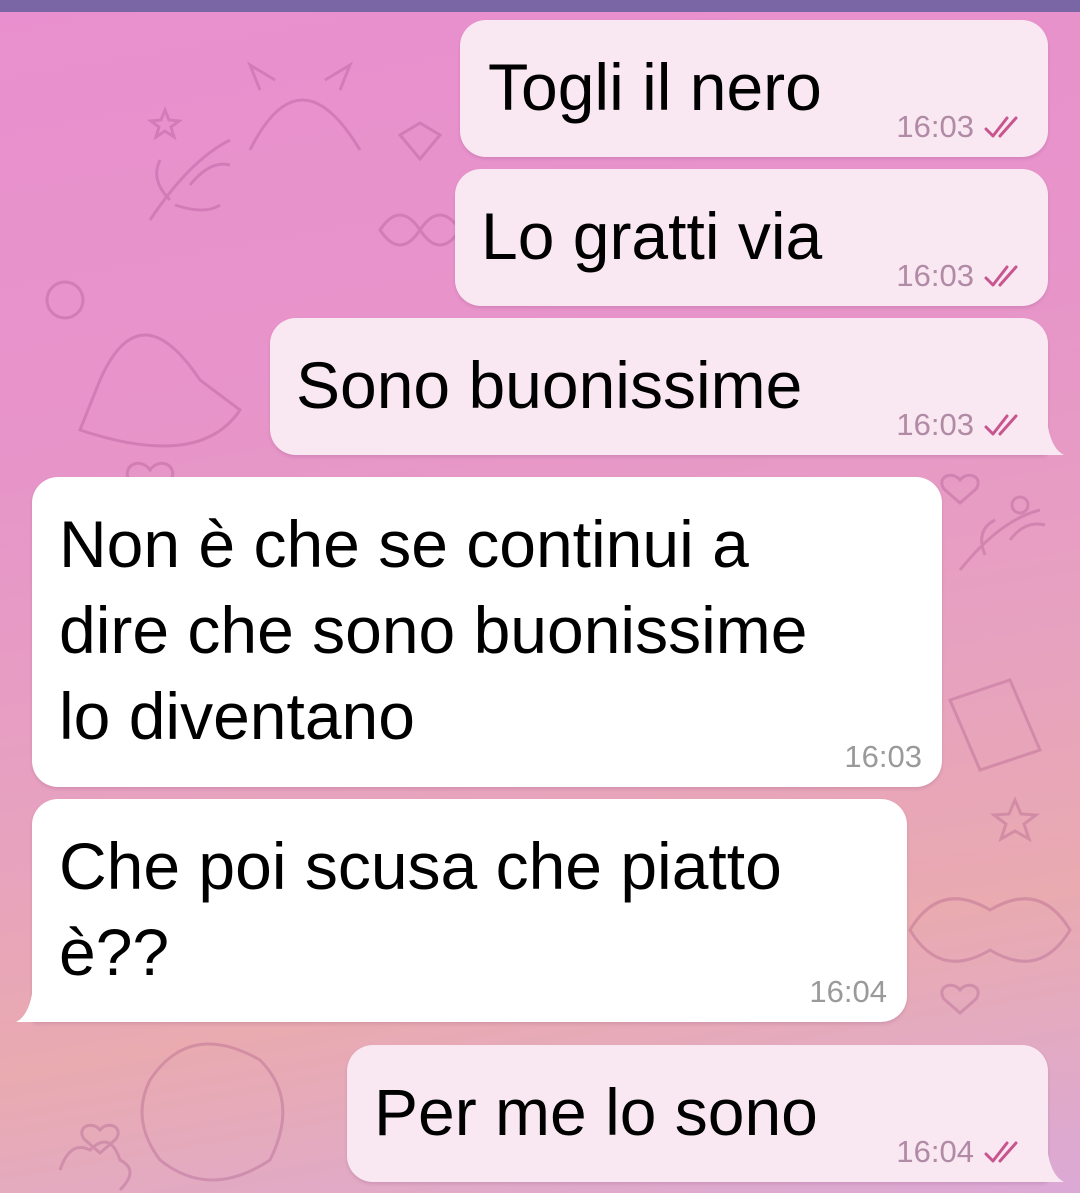 This screenshot has height=1193, width=1080. I want to click on outgoing-message-bubble: Sono buonissime 16:03, so click(659, 386).